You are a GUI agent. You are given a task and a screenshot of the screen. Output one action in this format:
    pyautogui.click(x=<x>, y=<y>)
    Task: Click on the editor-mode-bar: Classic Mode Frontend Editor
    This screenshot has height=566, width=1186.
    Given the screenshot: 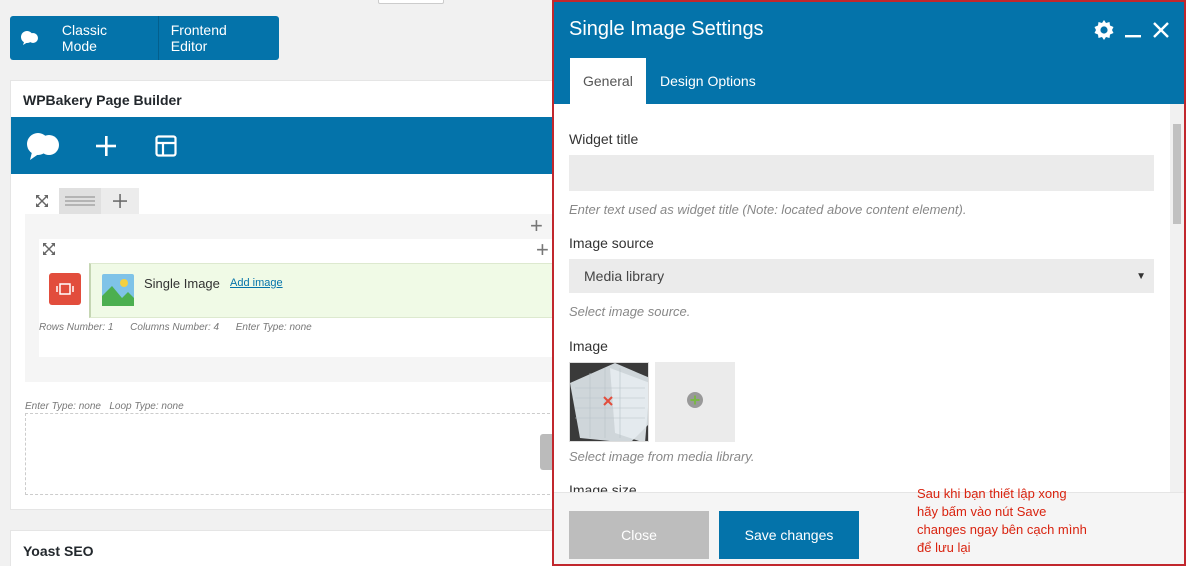 What is the action you would take?
    pyautogui.click(x=144, y=38)
    